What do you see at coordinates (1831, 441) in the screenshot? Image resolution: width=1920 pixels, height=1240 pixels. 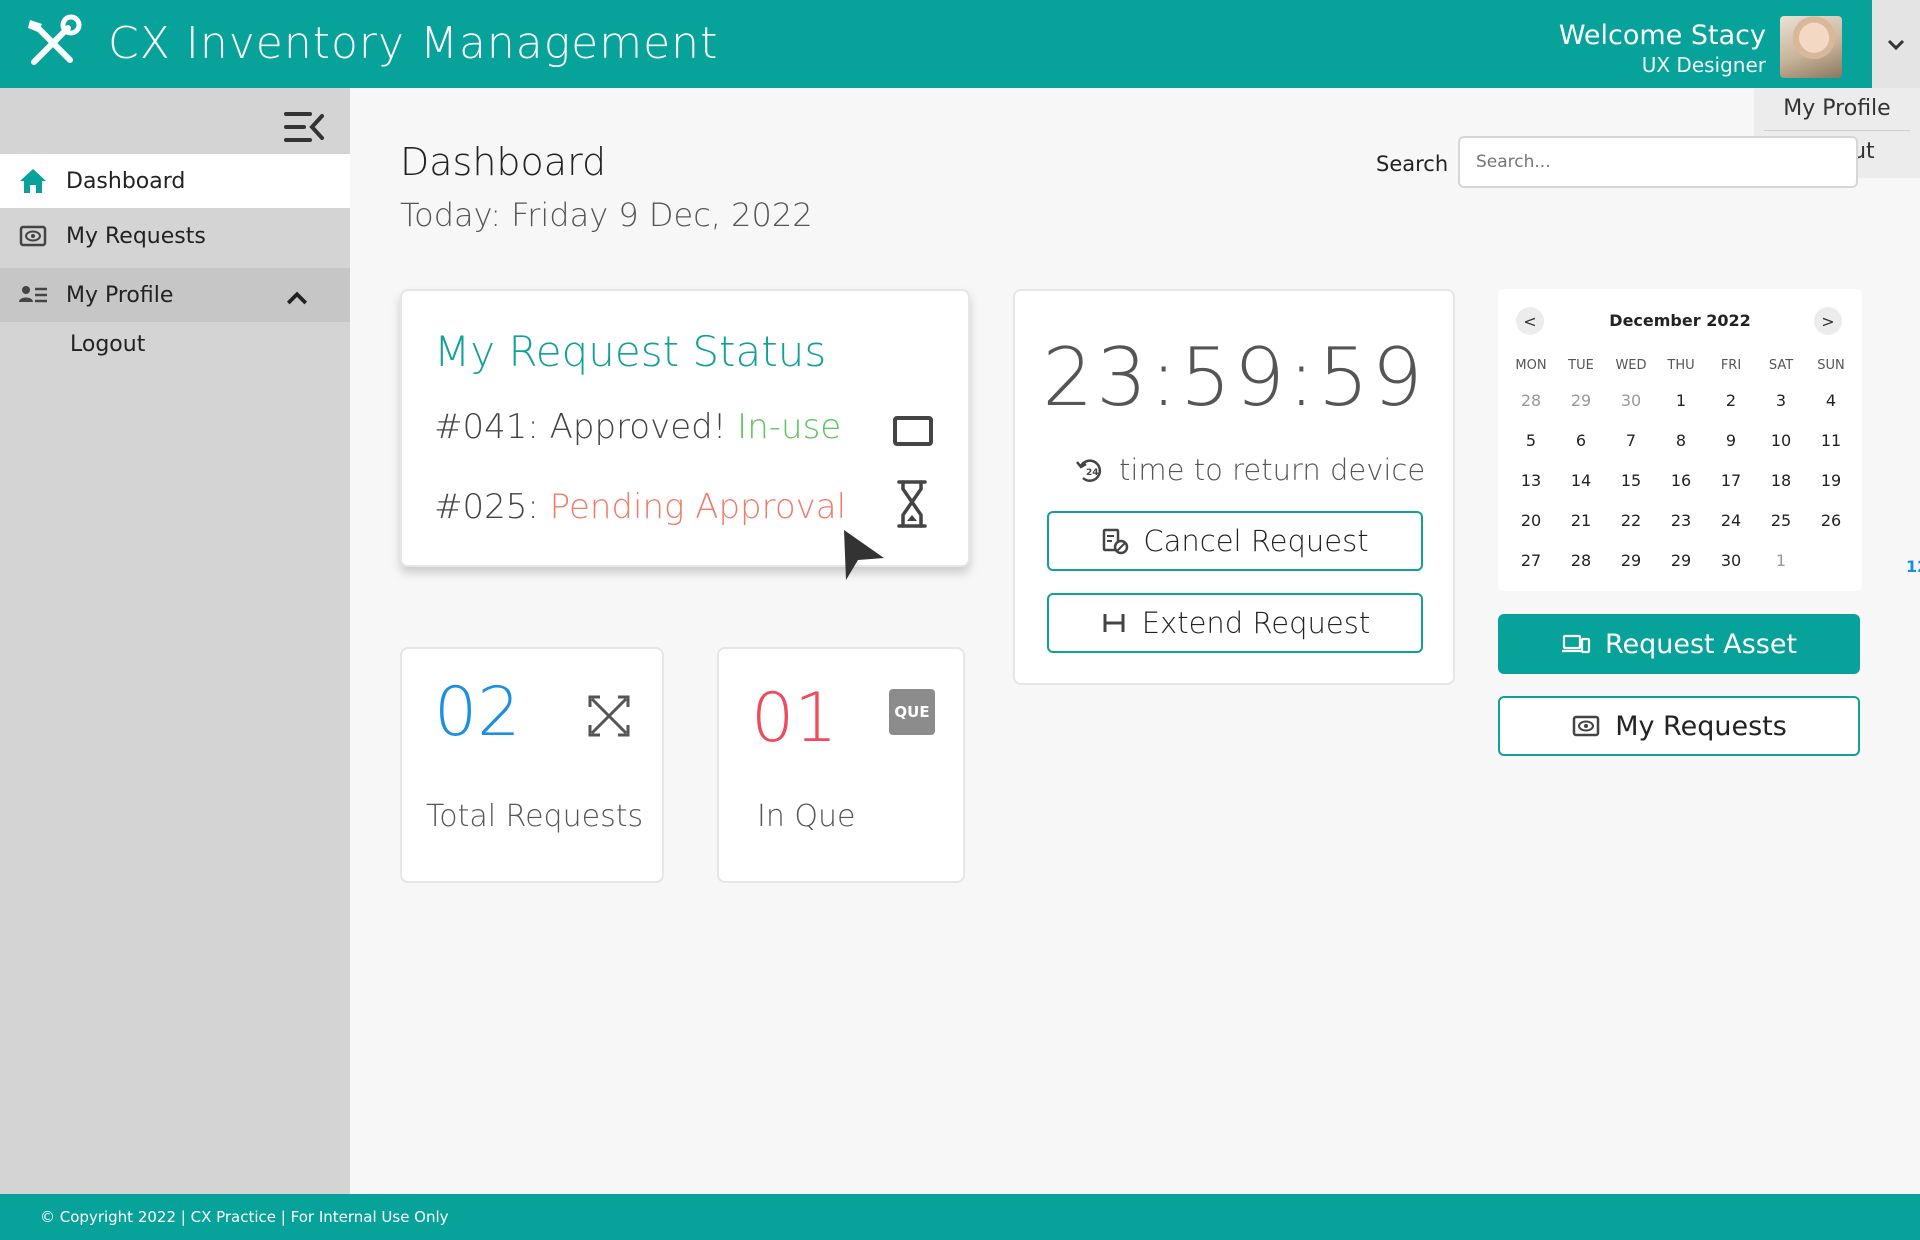 I see `calendar-day: 11` at bounding box center [1831, 441].